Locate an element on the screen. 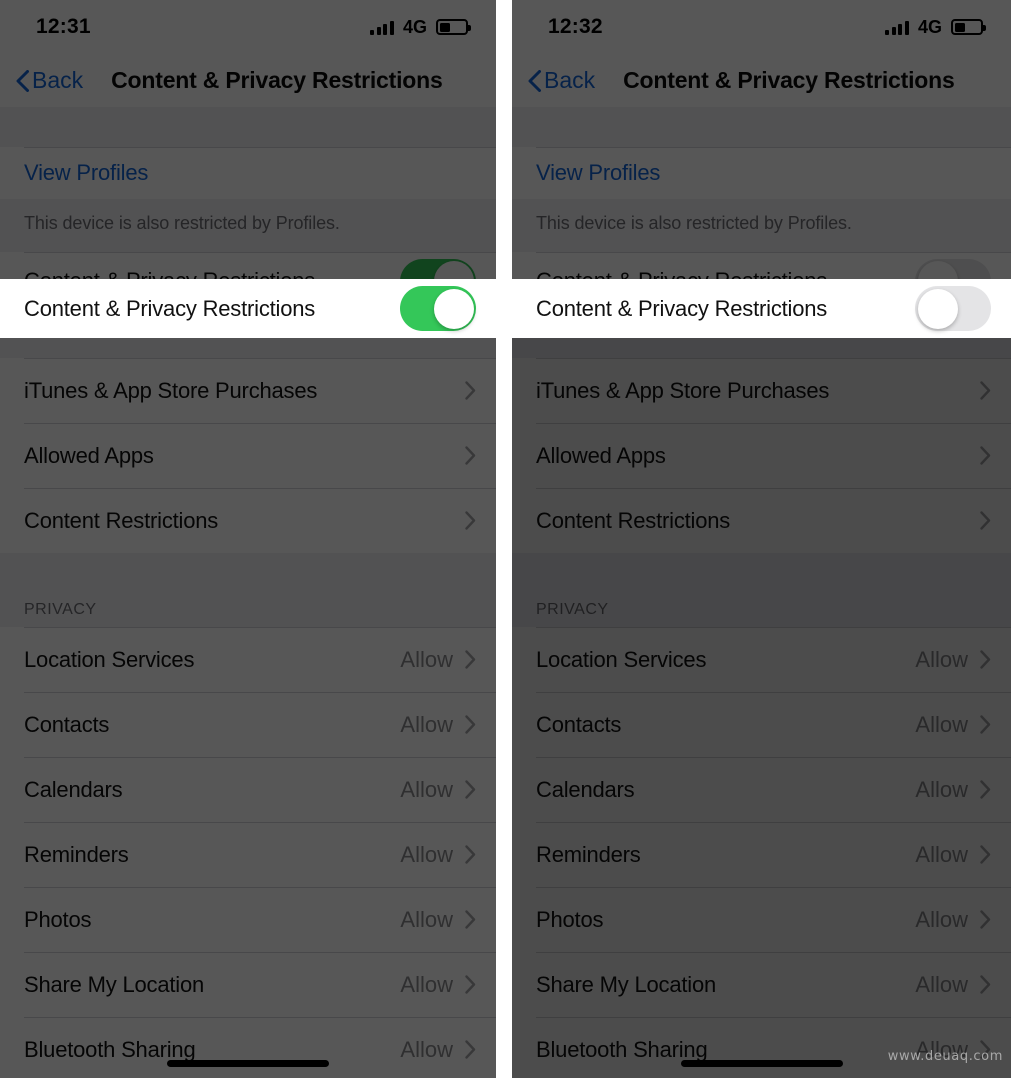  location-services-label: Location Services is located at coordinates (621, 659).